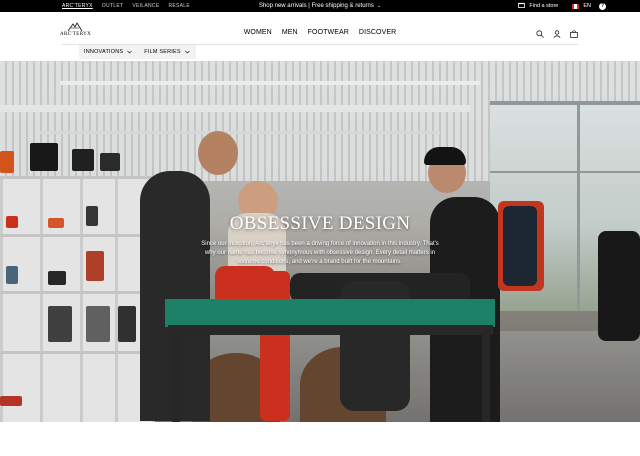 This screenshot has height=456, width=640. I want to click on find-store-link: Find a store, so click(543, 6).